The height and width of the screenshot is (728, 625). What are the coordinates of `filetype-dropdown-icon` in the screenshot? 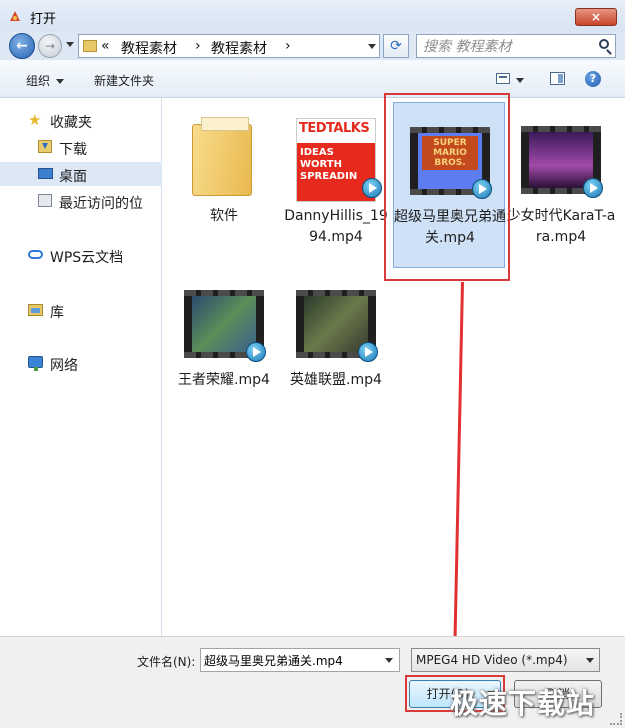 It's located at (590, 660).